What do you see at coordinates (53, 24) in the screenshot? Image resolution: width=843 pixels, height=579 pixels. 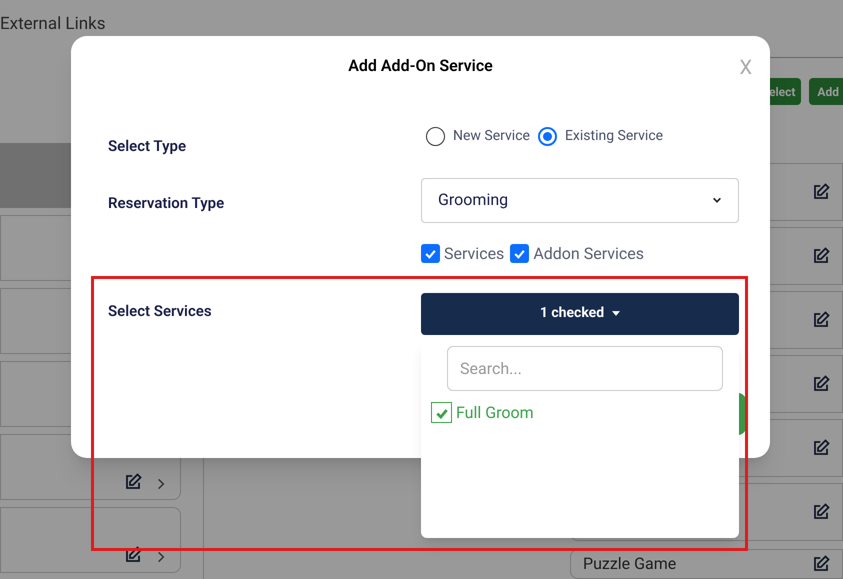 I see `section-heading: External Links` at bounding box center [53, 24].